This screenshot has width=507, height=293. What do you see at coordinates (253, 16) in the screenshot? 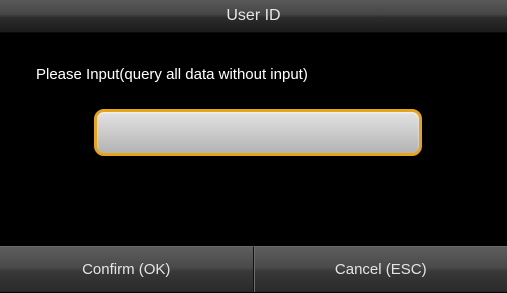
I see `dialog-title: User ID` at bounding box center [253, 16].